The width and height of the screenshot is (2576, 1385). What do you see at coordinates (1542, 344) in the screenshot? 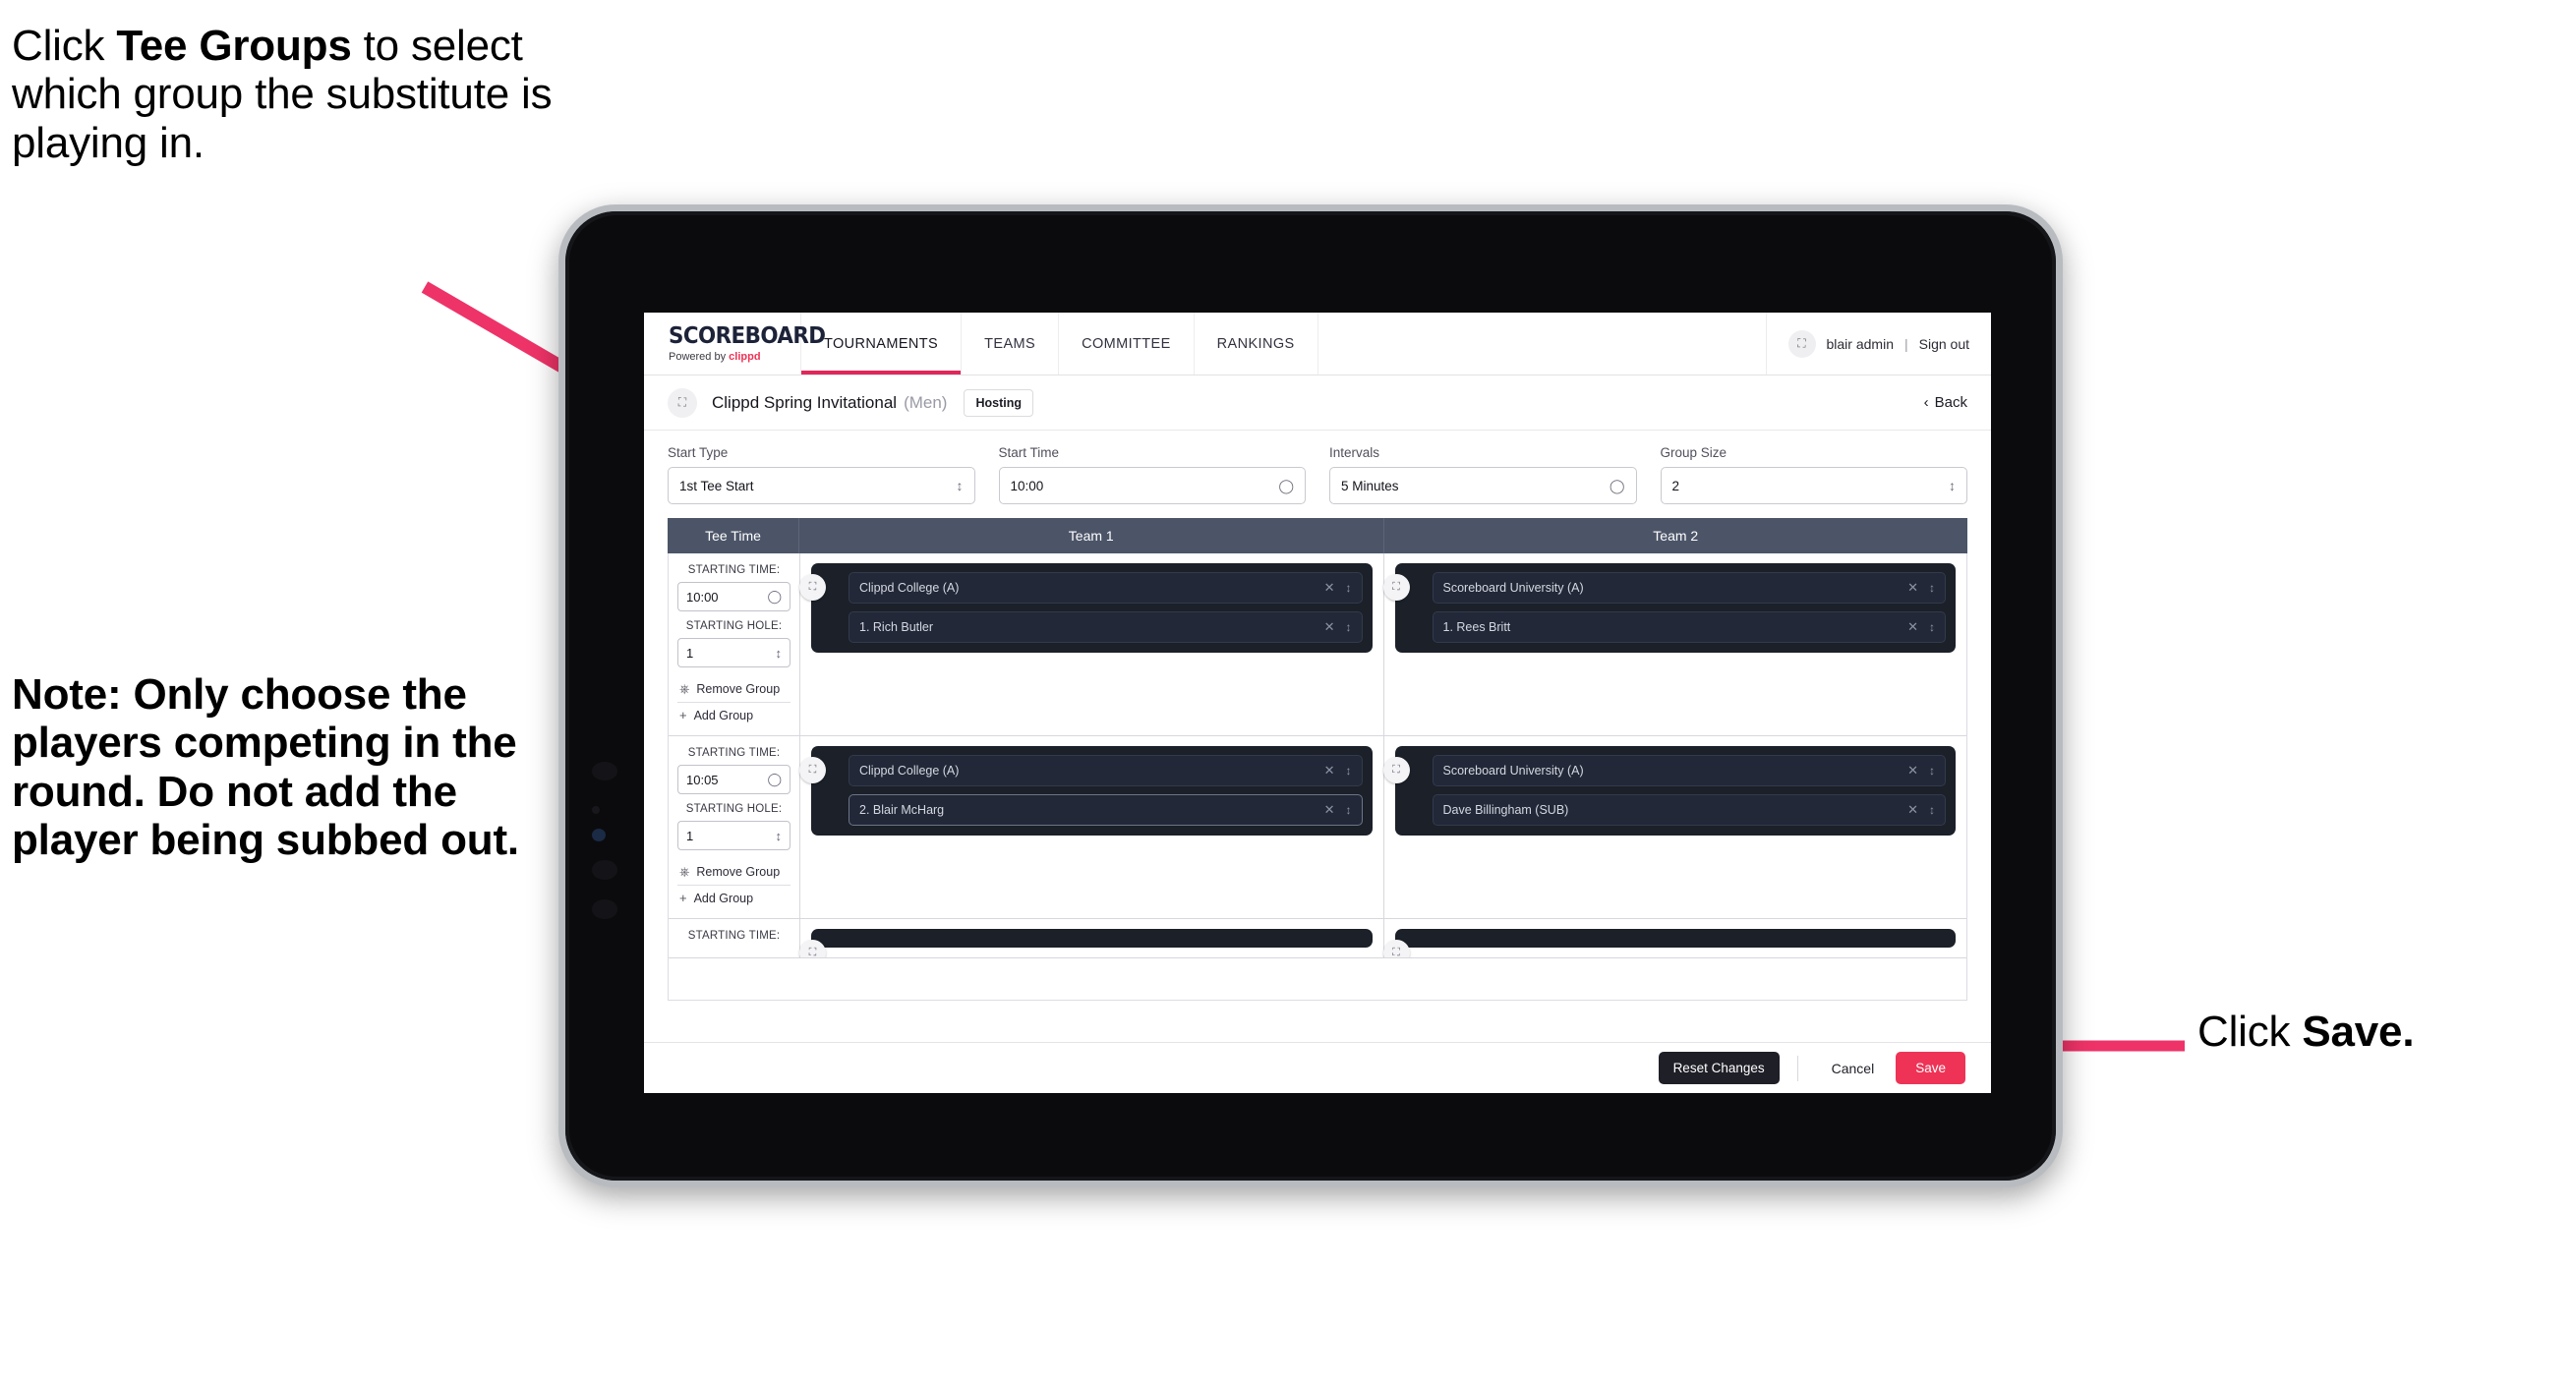
I see `nav-spacer` at bounding box center [1542, 344].